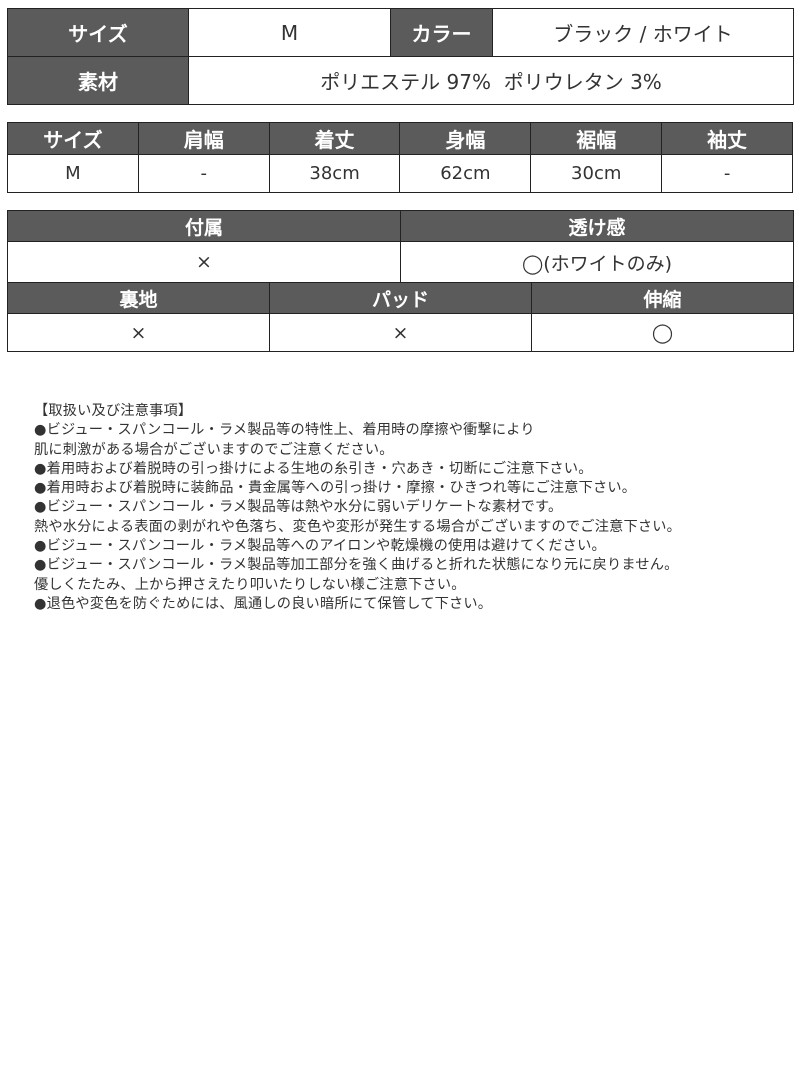 This screenshot has height=1067, width=800. Describe the element at coordinates (643, 32) in the screenshot. I see `color-value: ブラック / ホワイト` at that location.